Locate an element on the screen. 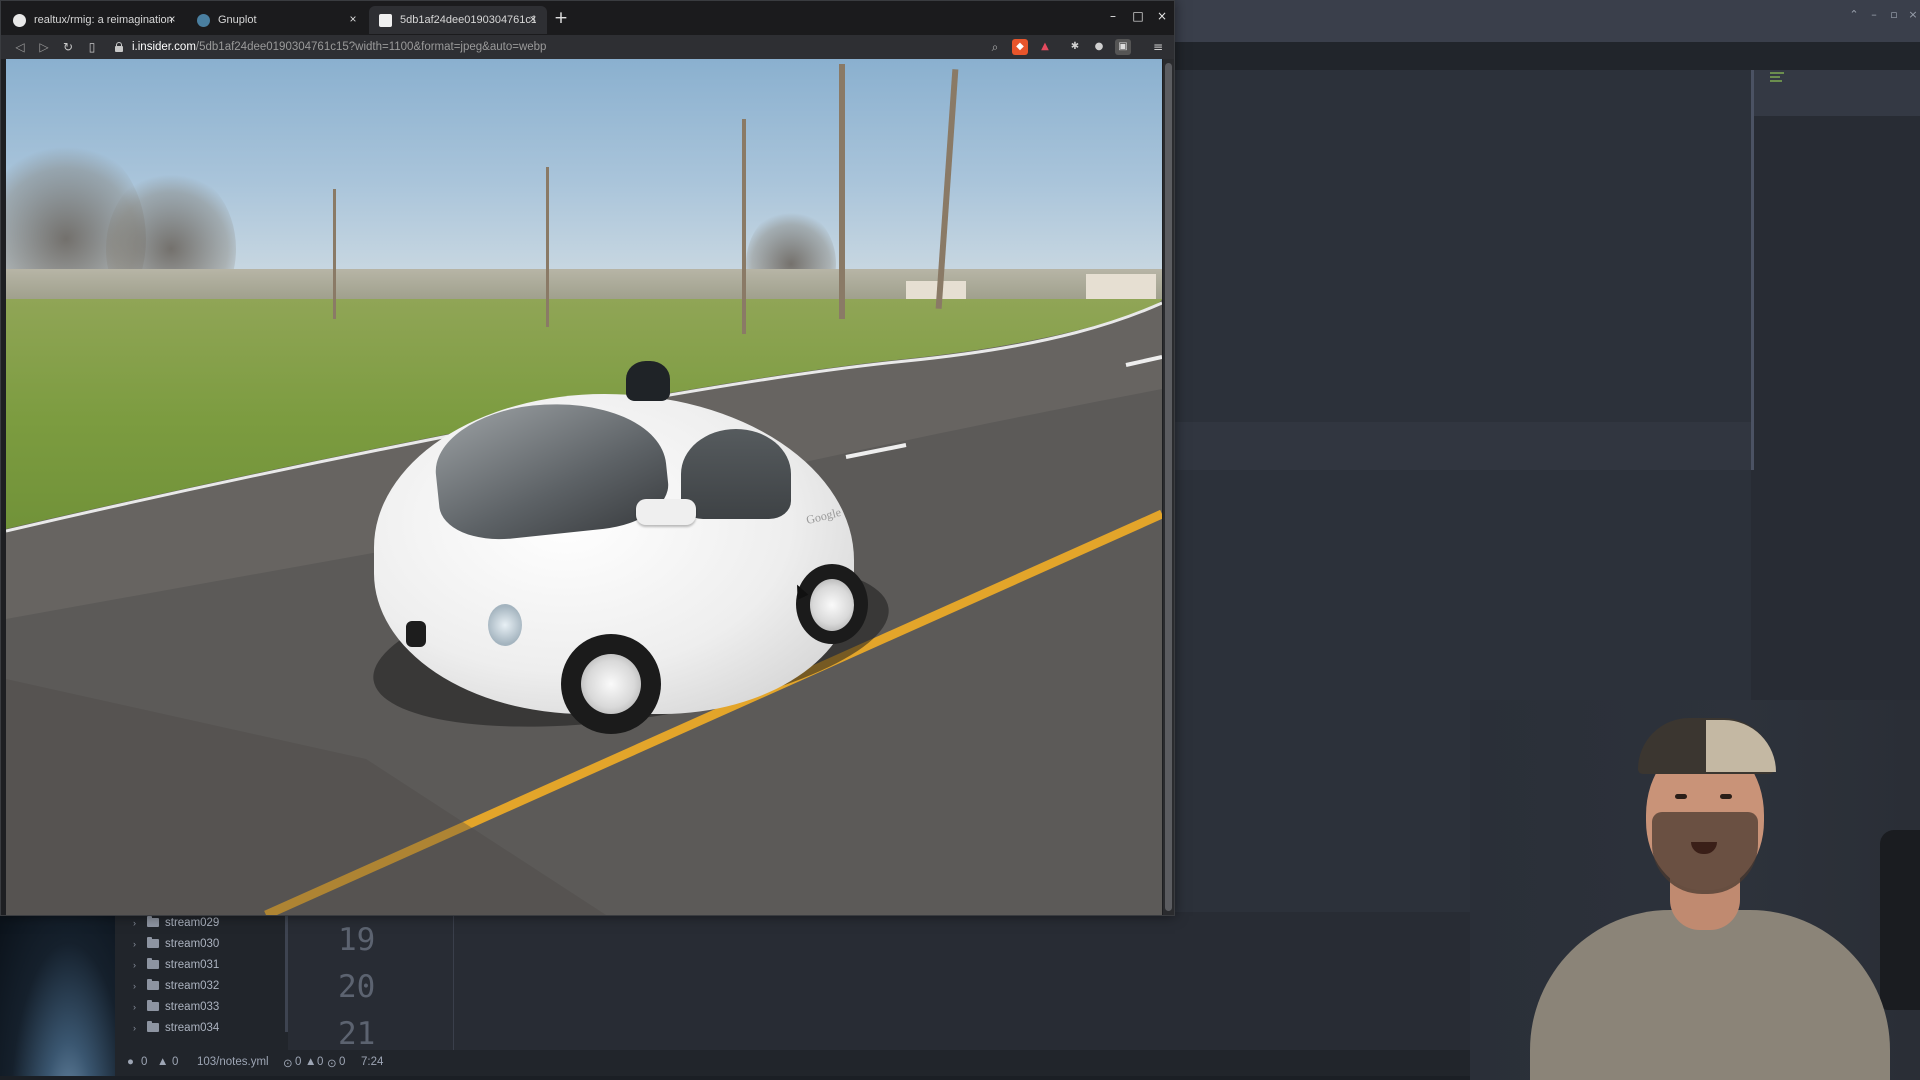  editor-scrollbar is located at coordinates (1752, 270).